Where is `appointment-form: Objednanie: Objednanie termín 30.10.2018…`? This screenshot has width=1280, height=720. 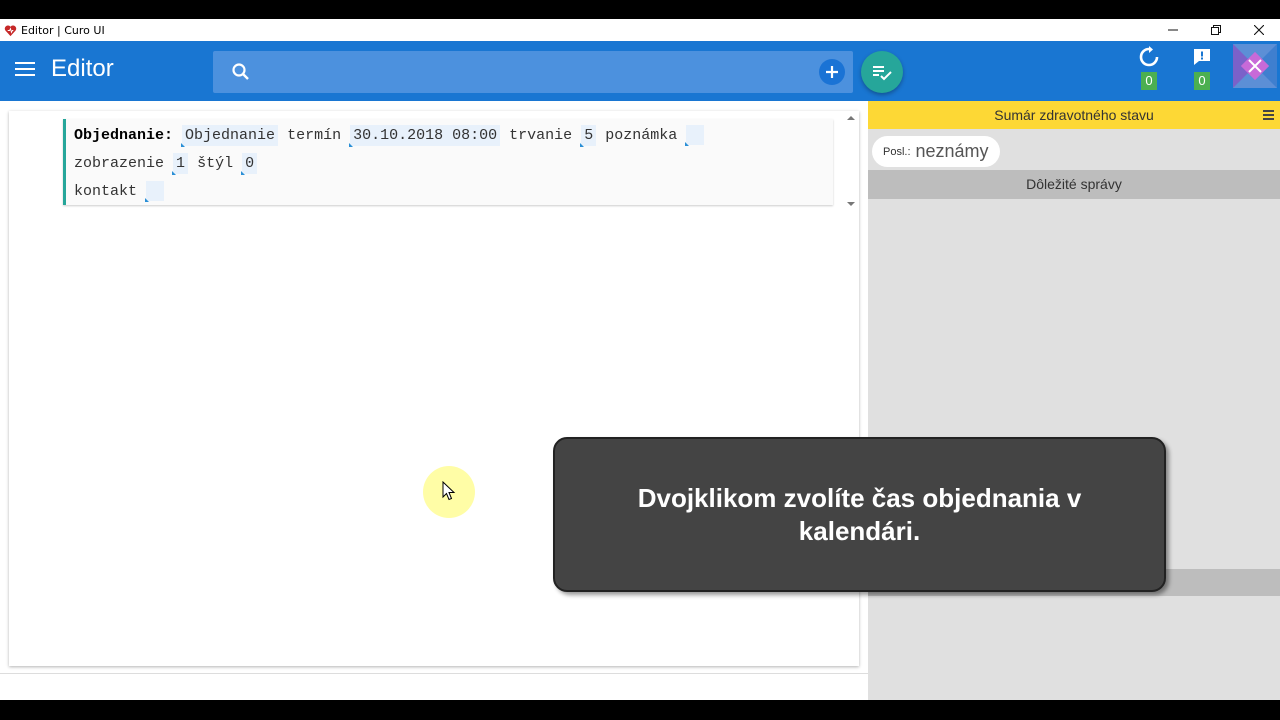 appointment-form: Objednanie: Objednanie termín 30.10.2018… is located at coordinates (448, 162).